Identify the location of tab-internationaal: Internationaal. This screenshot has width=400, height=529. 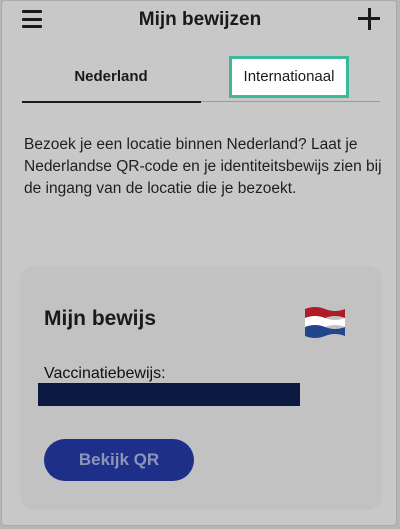
(289, 77).